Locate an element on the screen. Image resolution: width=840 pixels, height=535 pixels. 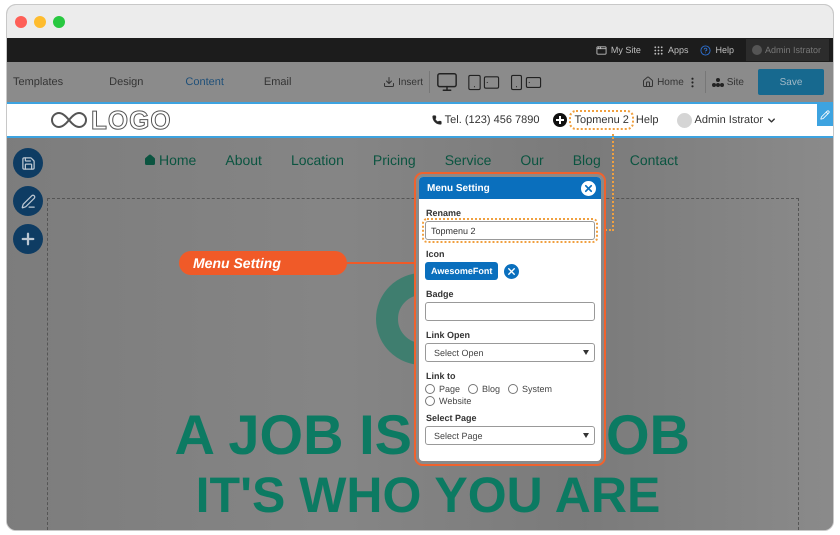
logo-text: LOGO is located at coordinates (131, 120).